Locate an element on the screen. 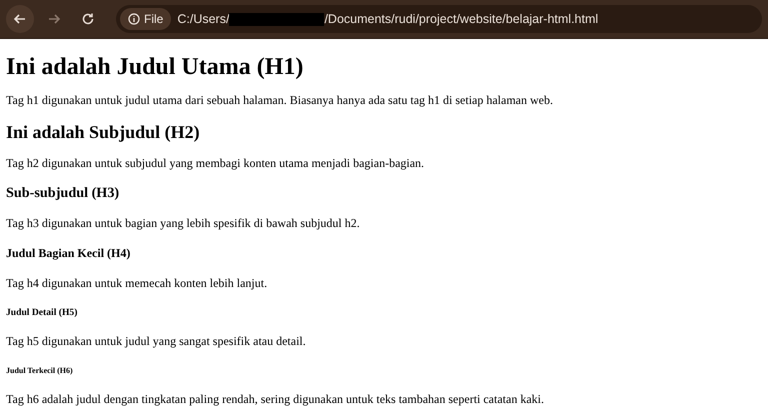  paragraph: Tag h6 adalah judul dengan tingkatan paling rendah, sering digunakan untuk teks tambahan seperti catatan kaki. is located at coordinates (275, 399).